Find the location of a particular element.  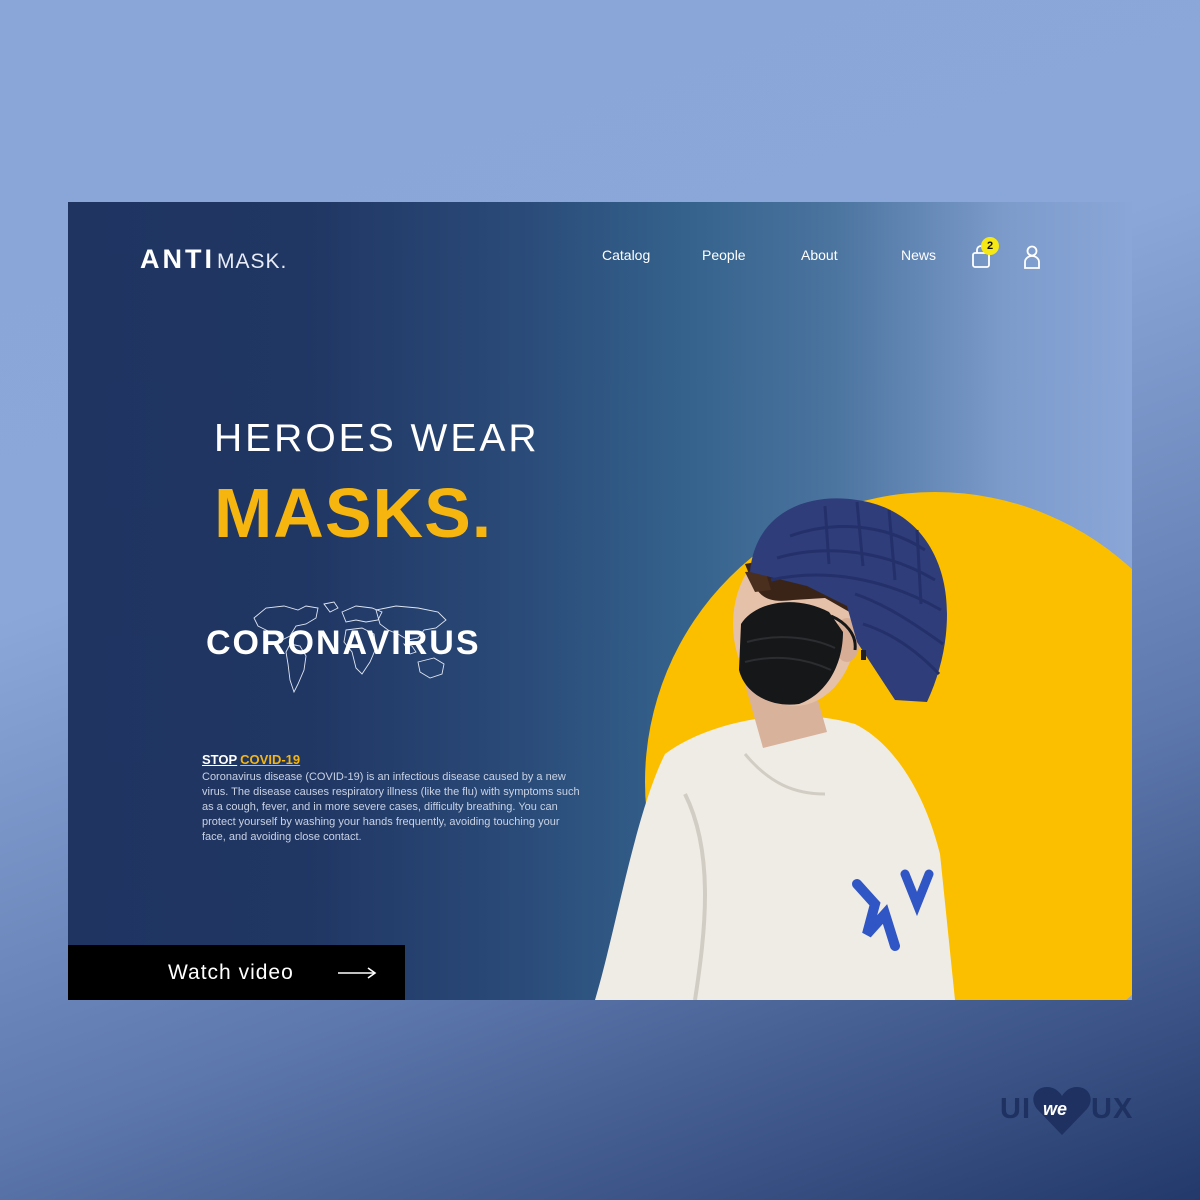

nav-news: News is located at coordinates (918, 255).